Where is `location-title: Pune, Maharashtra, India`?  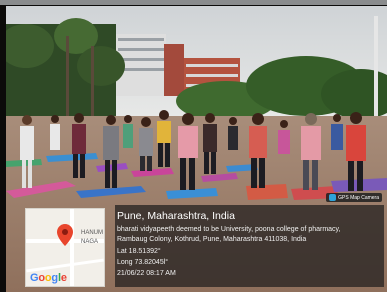 location-title: Pune, Maharashtra, India is located at coordinates (176, 216).